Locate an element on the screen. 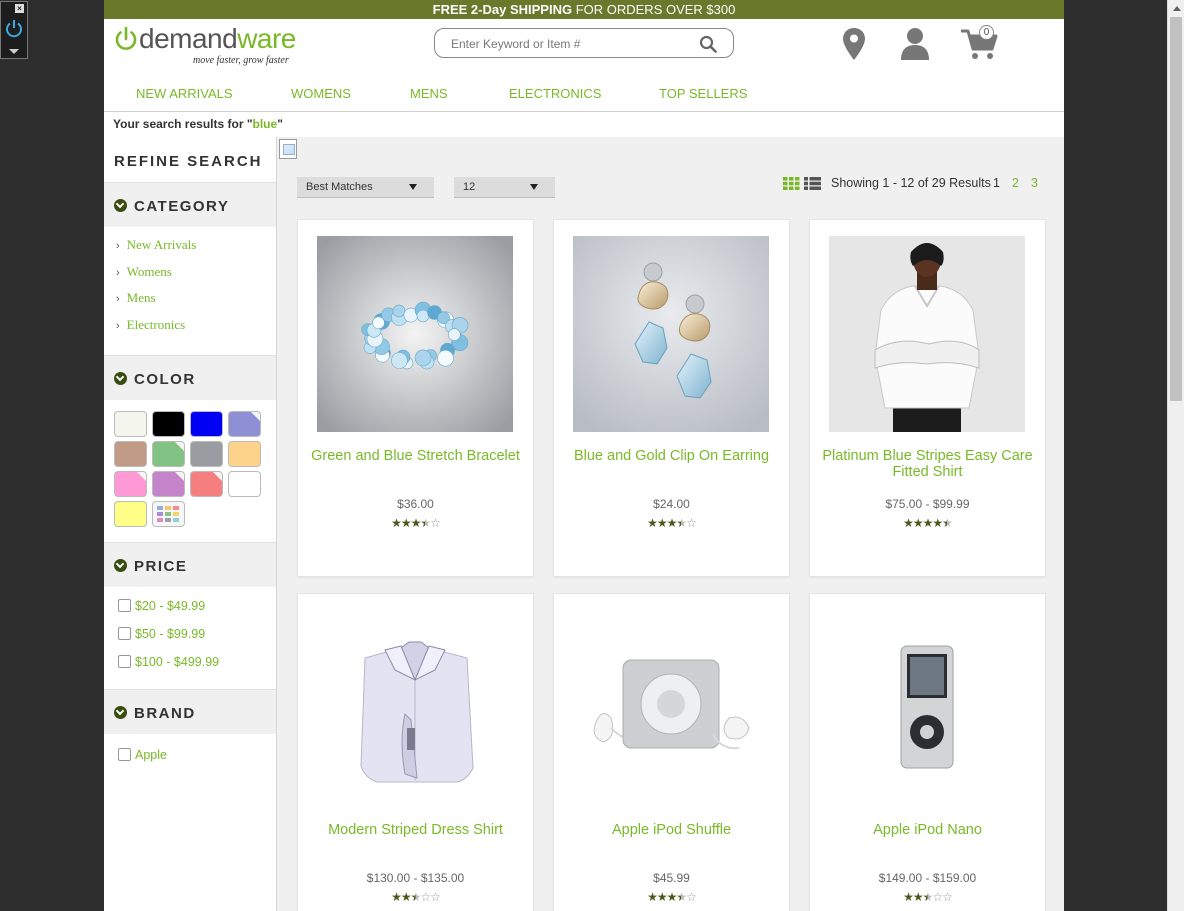 The height and width of the screenshot is (911, 1184). store-locator-icon is located at coordinates (854, 44).